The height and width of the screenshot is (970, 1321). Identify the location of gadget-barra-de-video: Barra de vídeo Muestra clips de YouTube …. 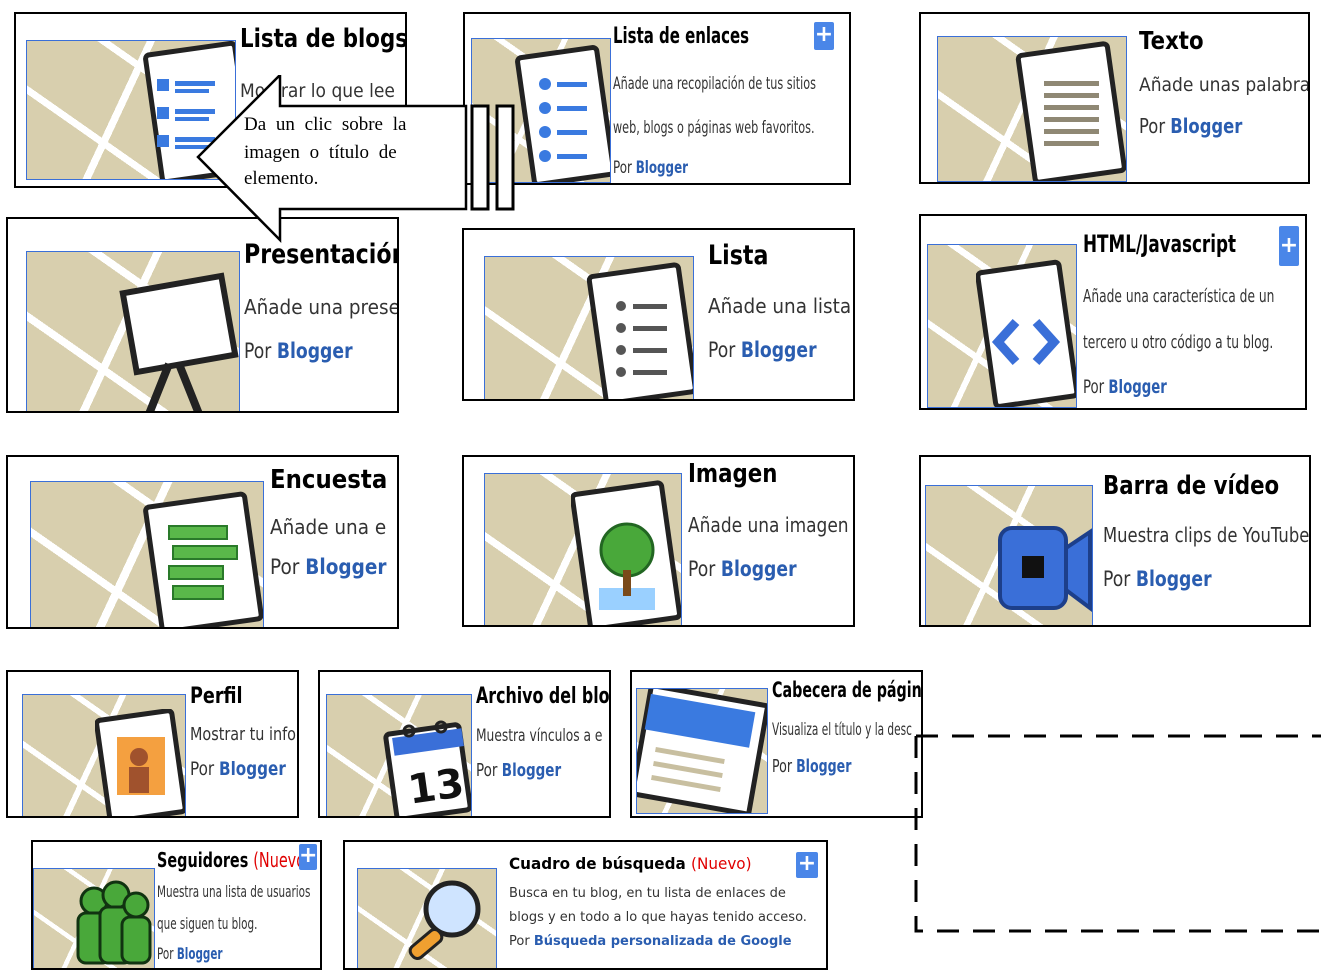
(1115, 541).